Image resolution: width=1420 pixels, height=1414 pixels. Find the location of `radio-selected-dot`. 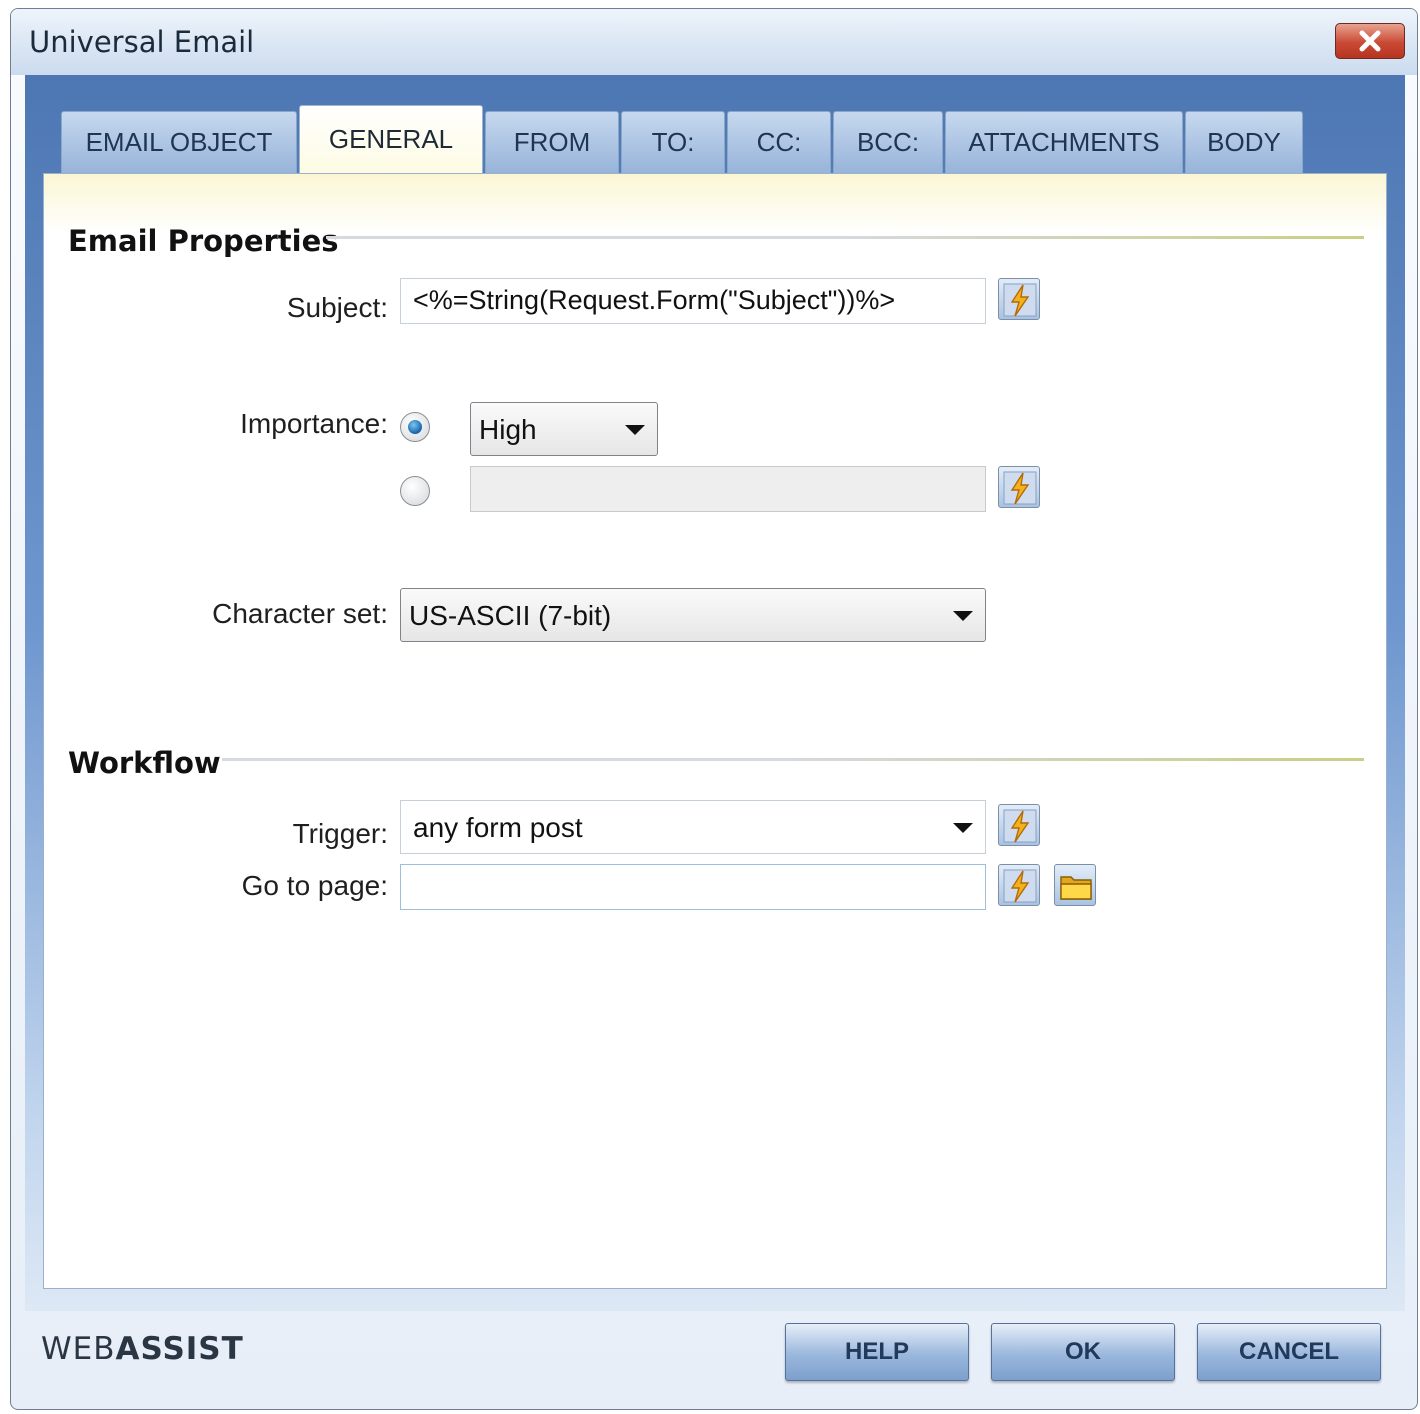

radio-selected-dot is located at coordinates (415, 427).